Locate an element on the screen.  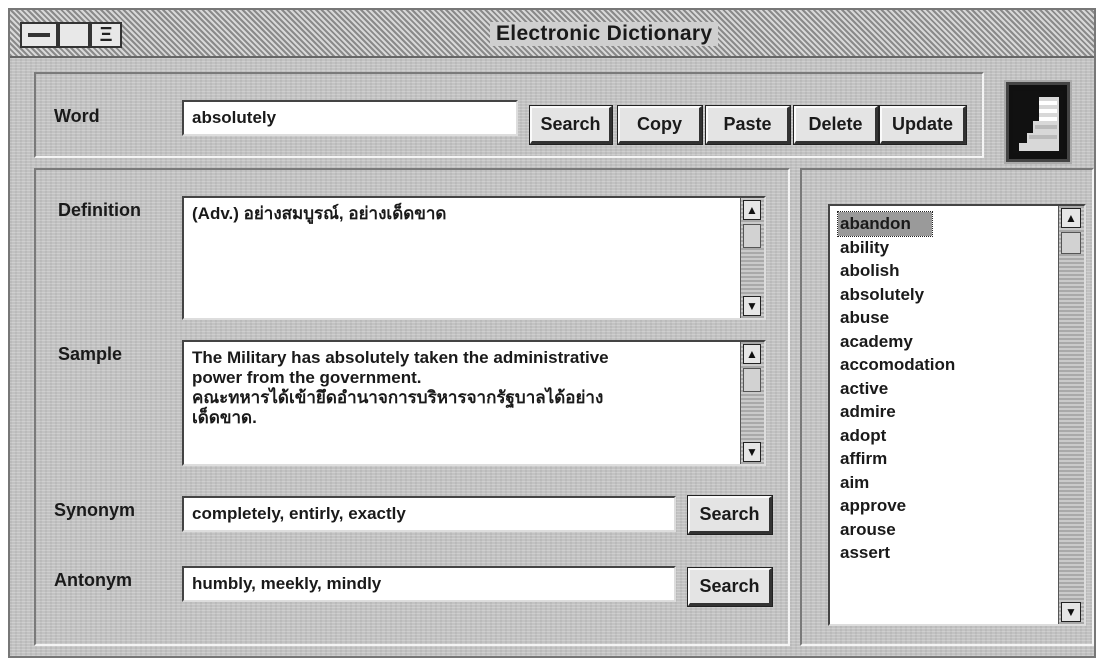
list-item: accomodation is located at coordinates (946, 365).